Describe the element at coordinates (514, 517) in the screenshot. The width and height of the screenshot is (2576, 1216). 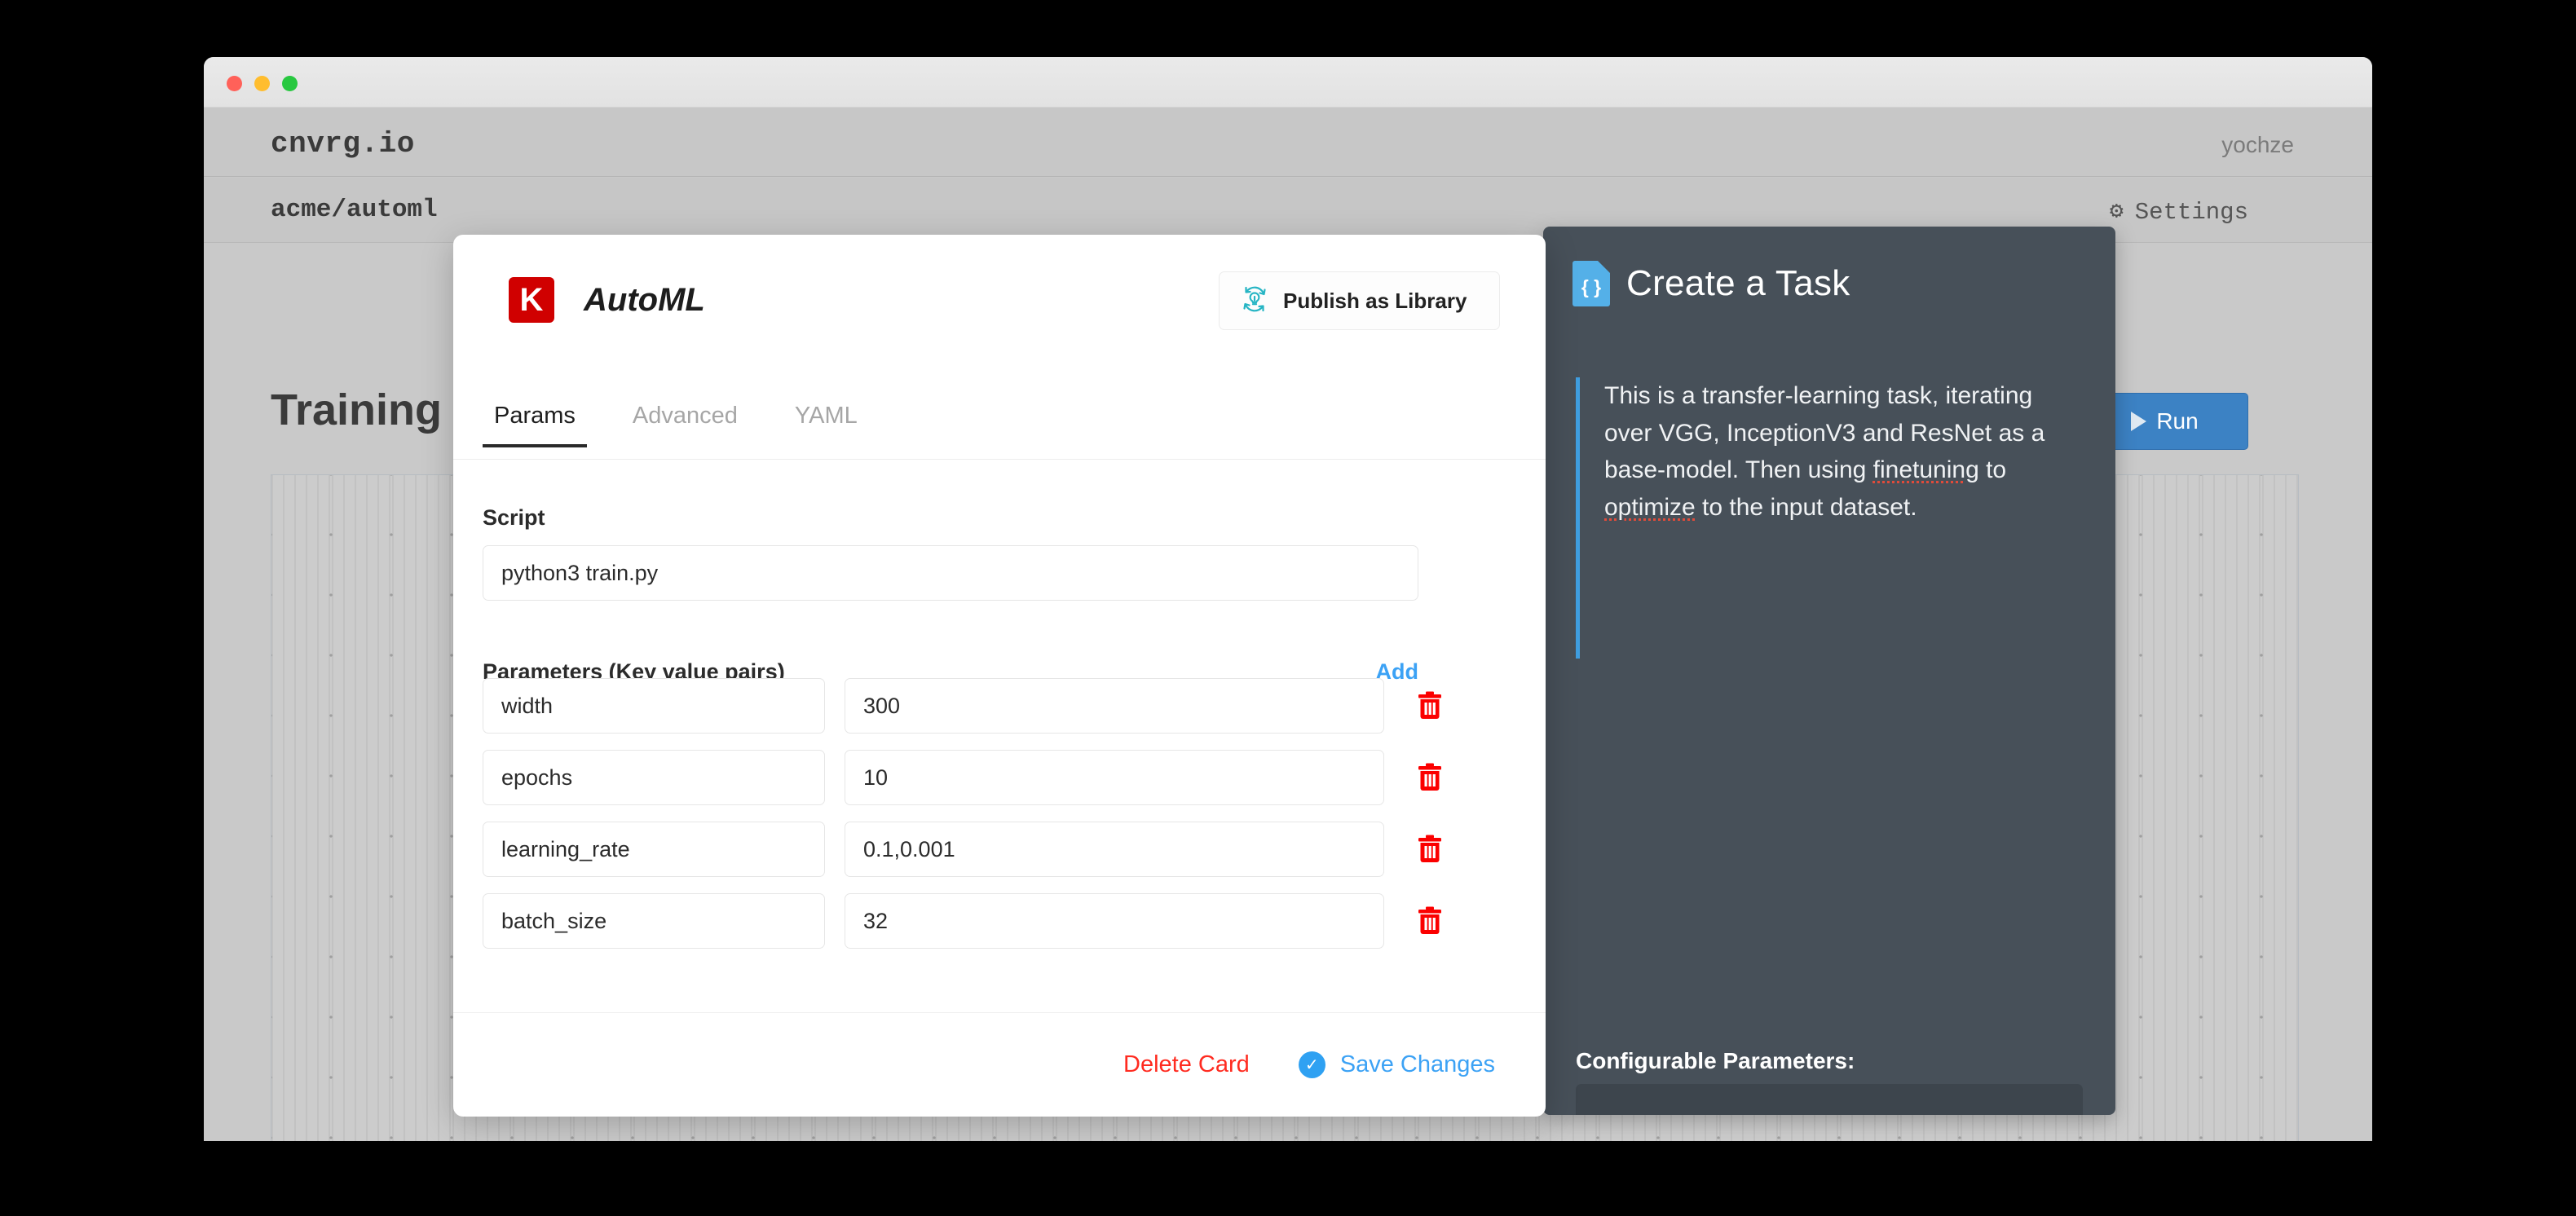
I see `script-label: Script` at that location.